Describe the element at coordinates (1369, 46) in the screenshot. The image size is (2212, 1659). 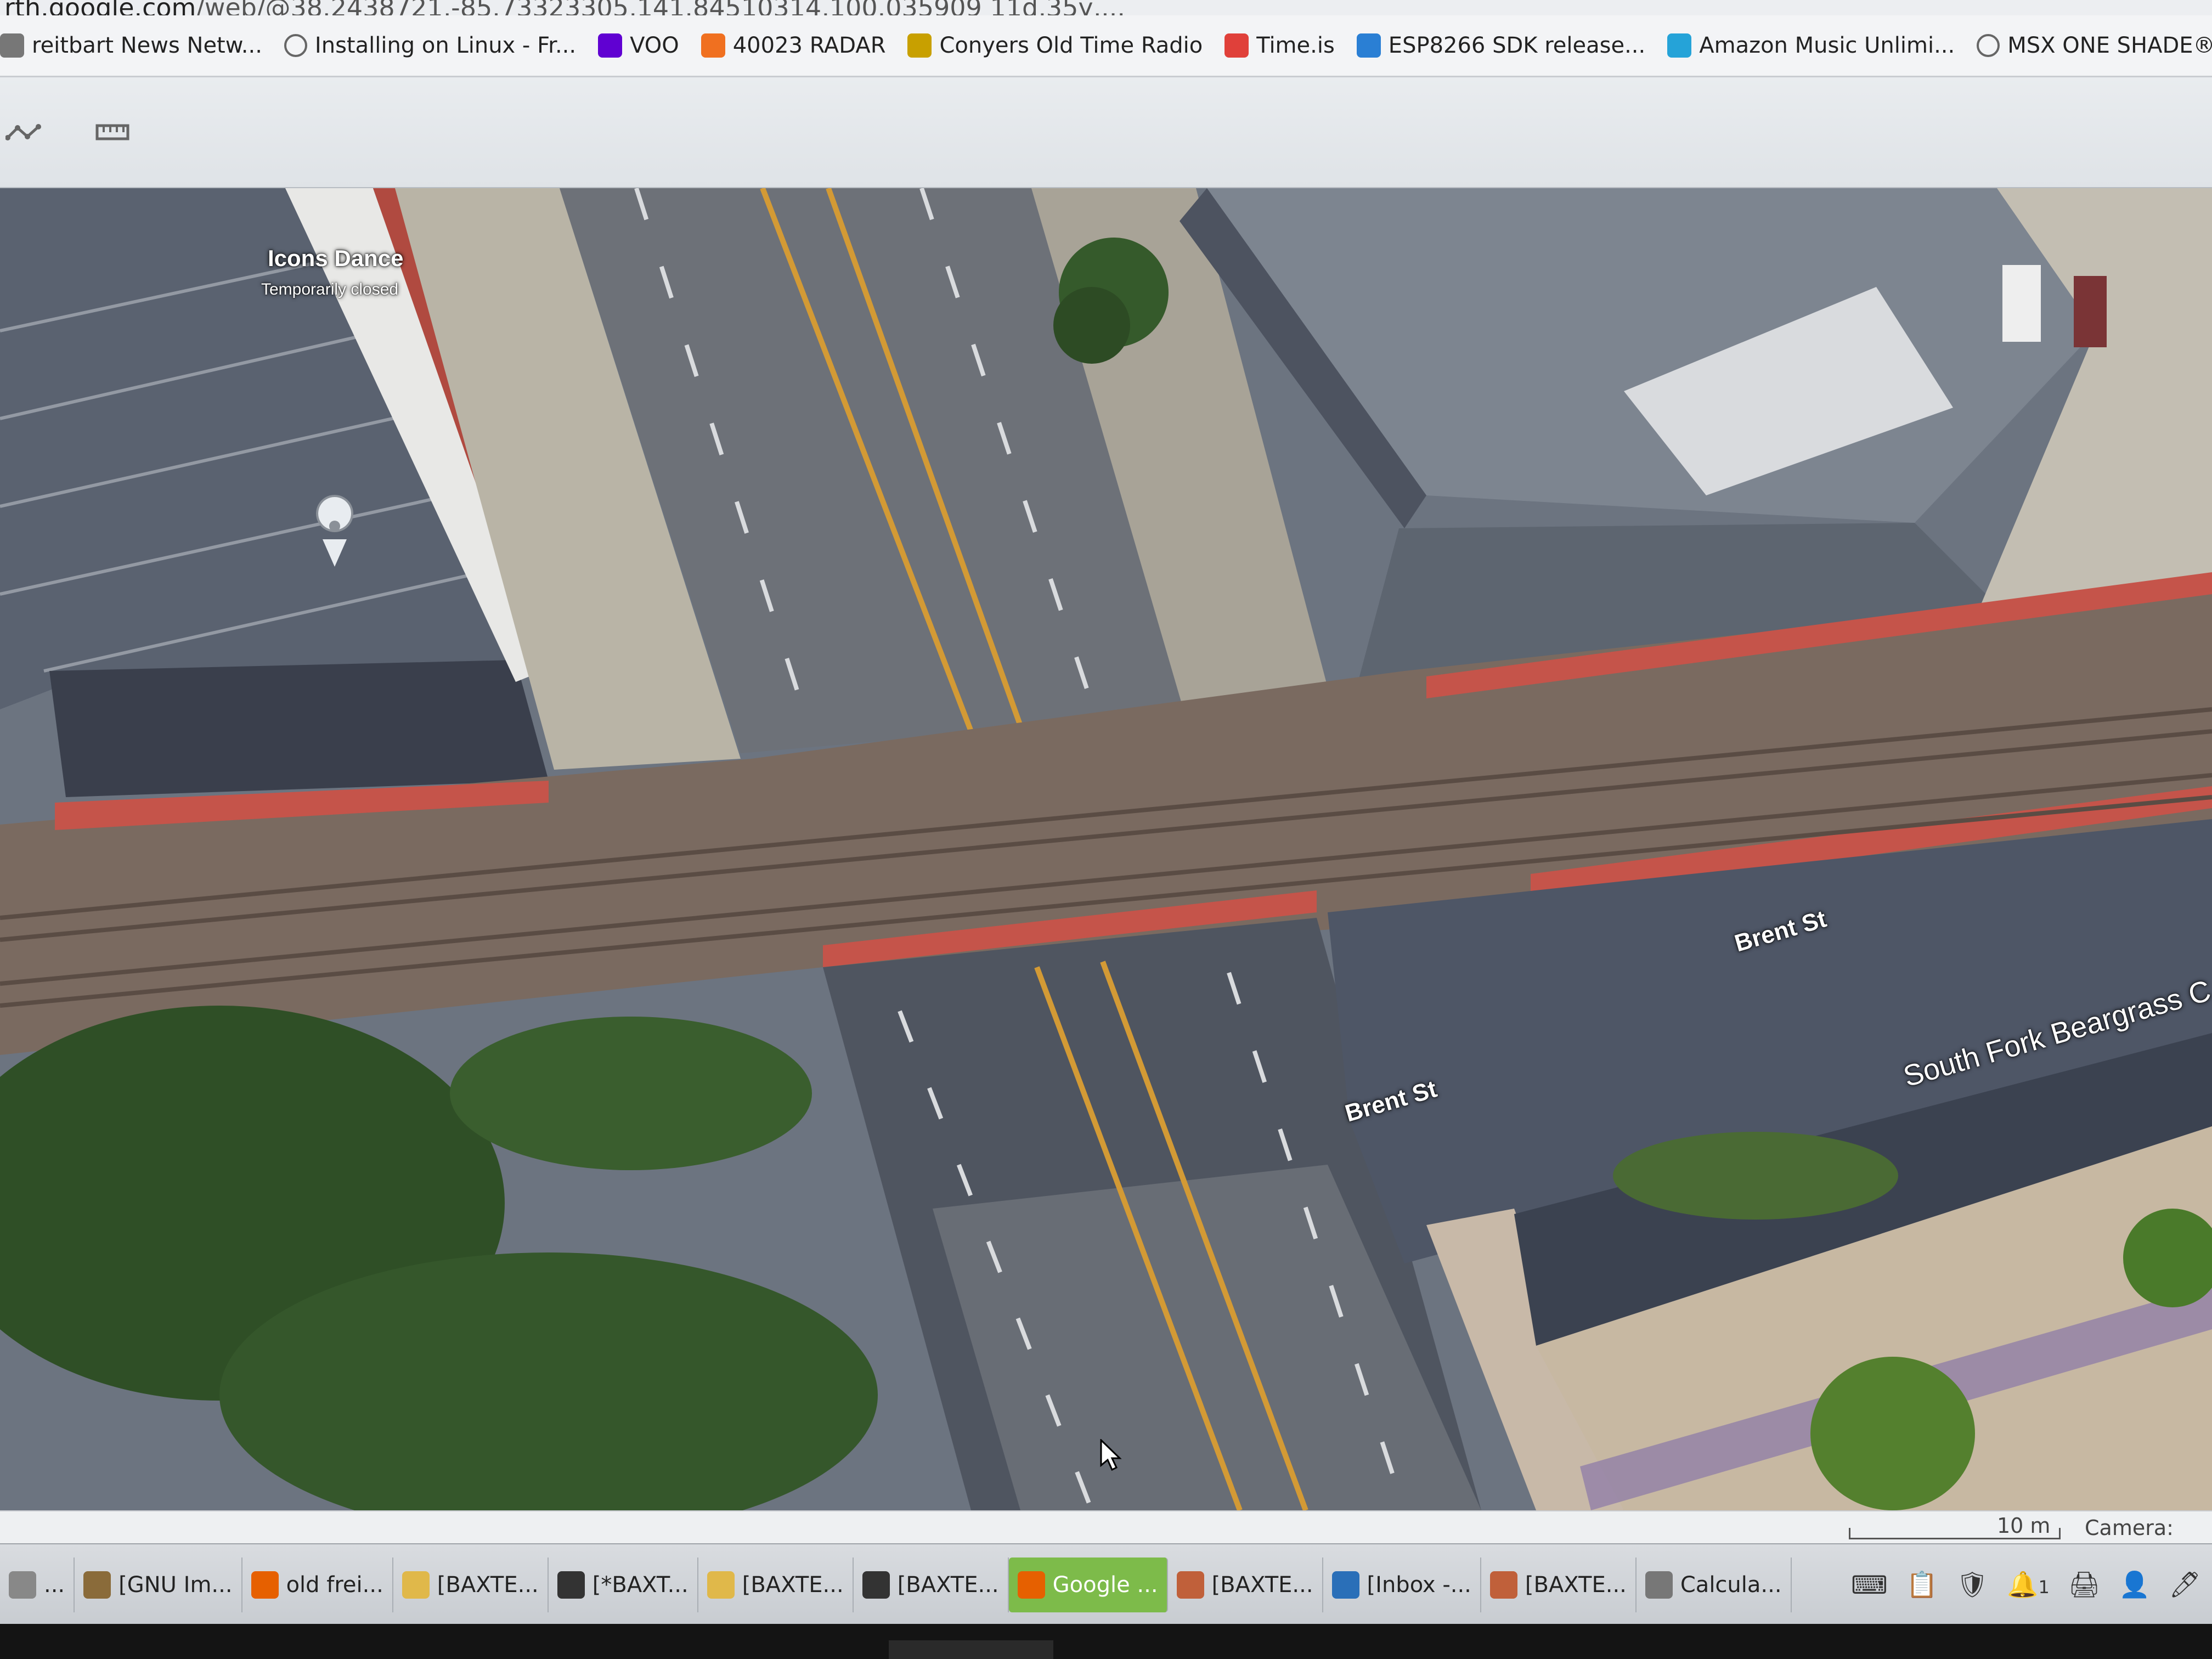
I see `espressif-icon` at that location.